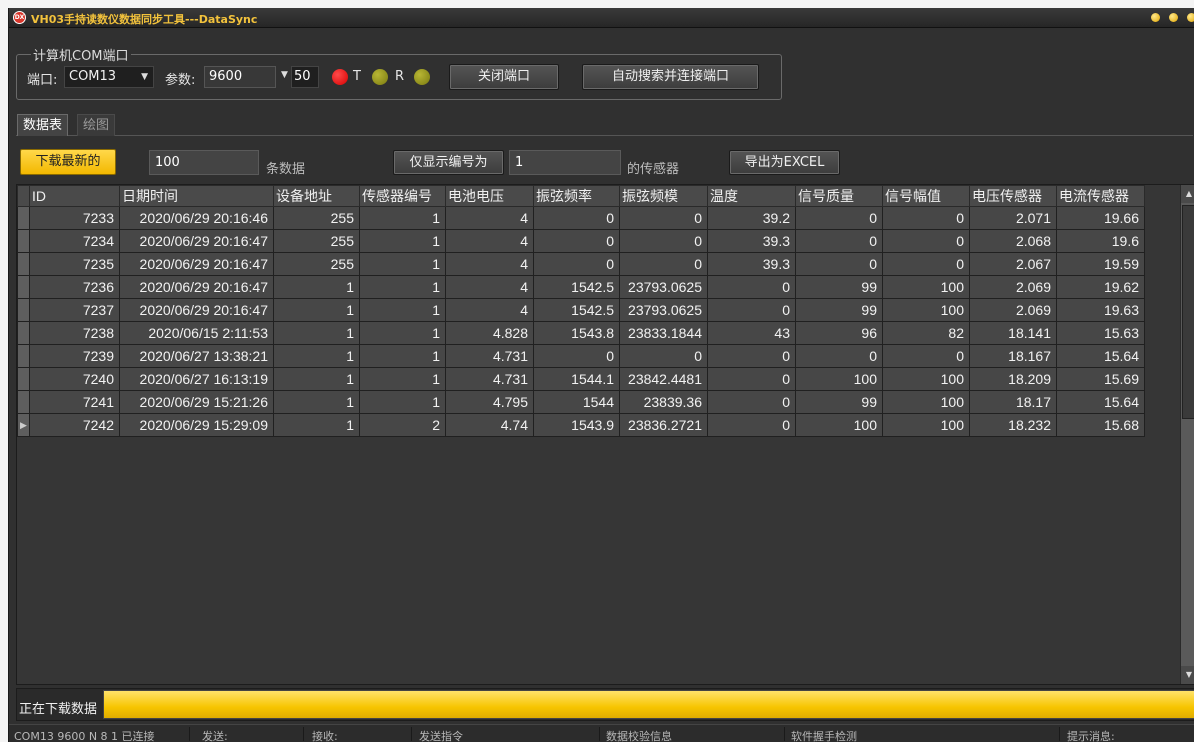 This screenshot has height=742, width=1194. What do you see at coordinates (74, 402) in the screenshot?
I see `table-cell: 7241` at bounding box center [74, 402].